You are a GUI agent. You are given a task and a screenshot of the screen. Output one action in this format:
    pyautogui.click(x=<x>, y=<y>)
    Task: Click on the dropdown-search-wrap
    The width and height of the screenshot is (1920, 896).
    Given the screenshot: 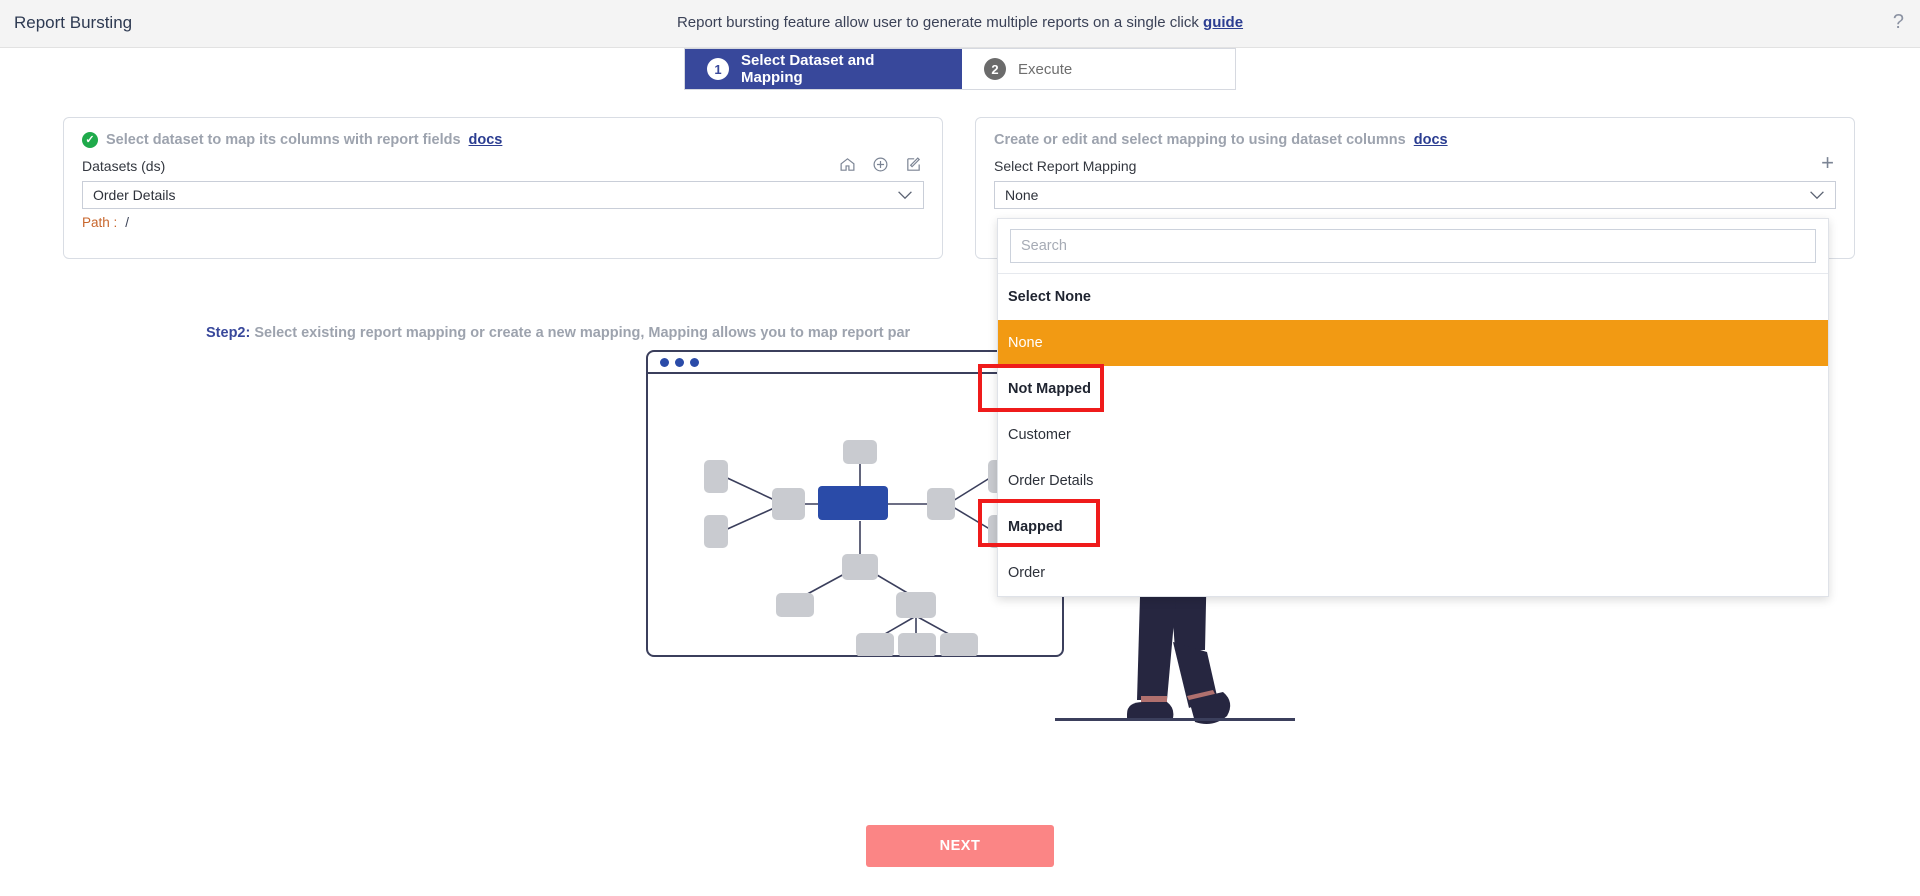 What is the action you would take?
    pyautogui.click(x=1413, y=246)
    